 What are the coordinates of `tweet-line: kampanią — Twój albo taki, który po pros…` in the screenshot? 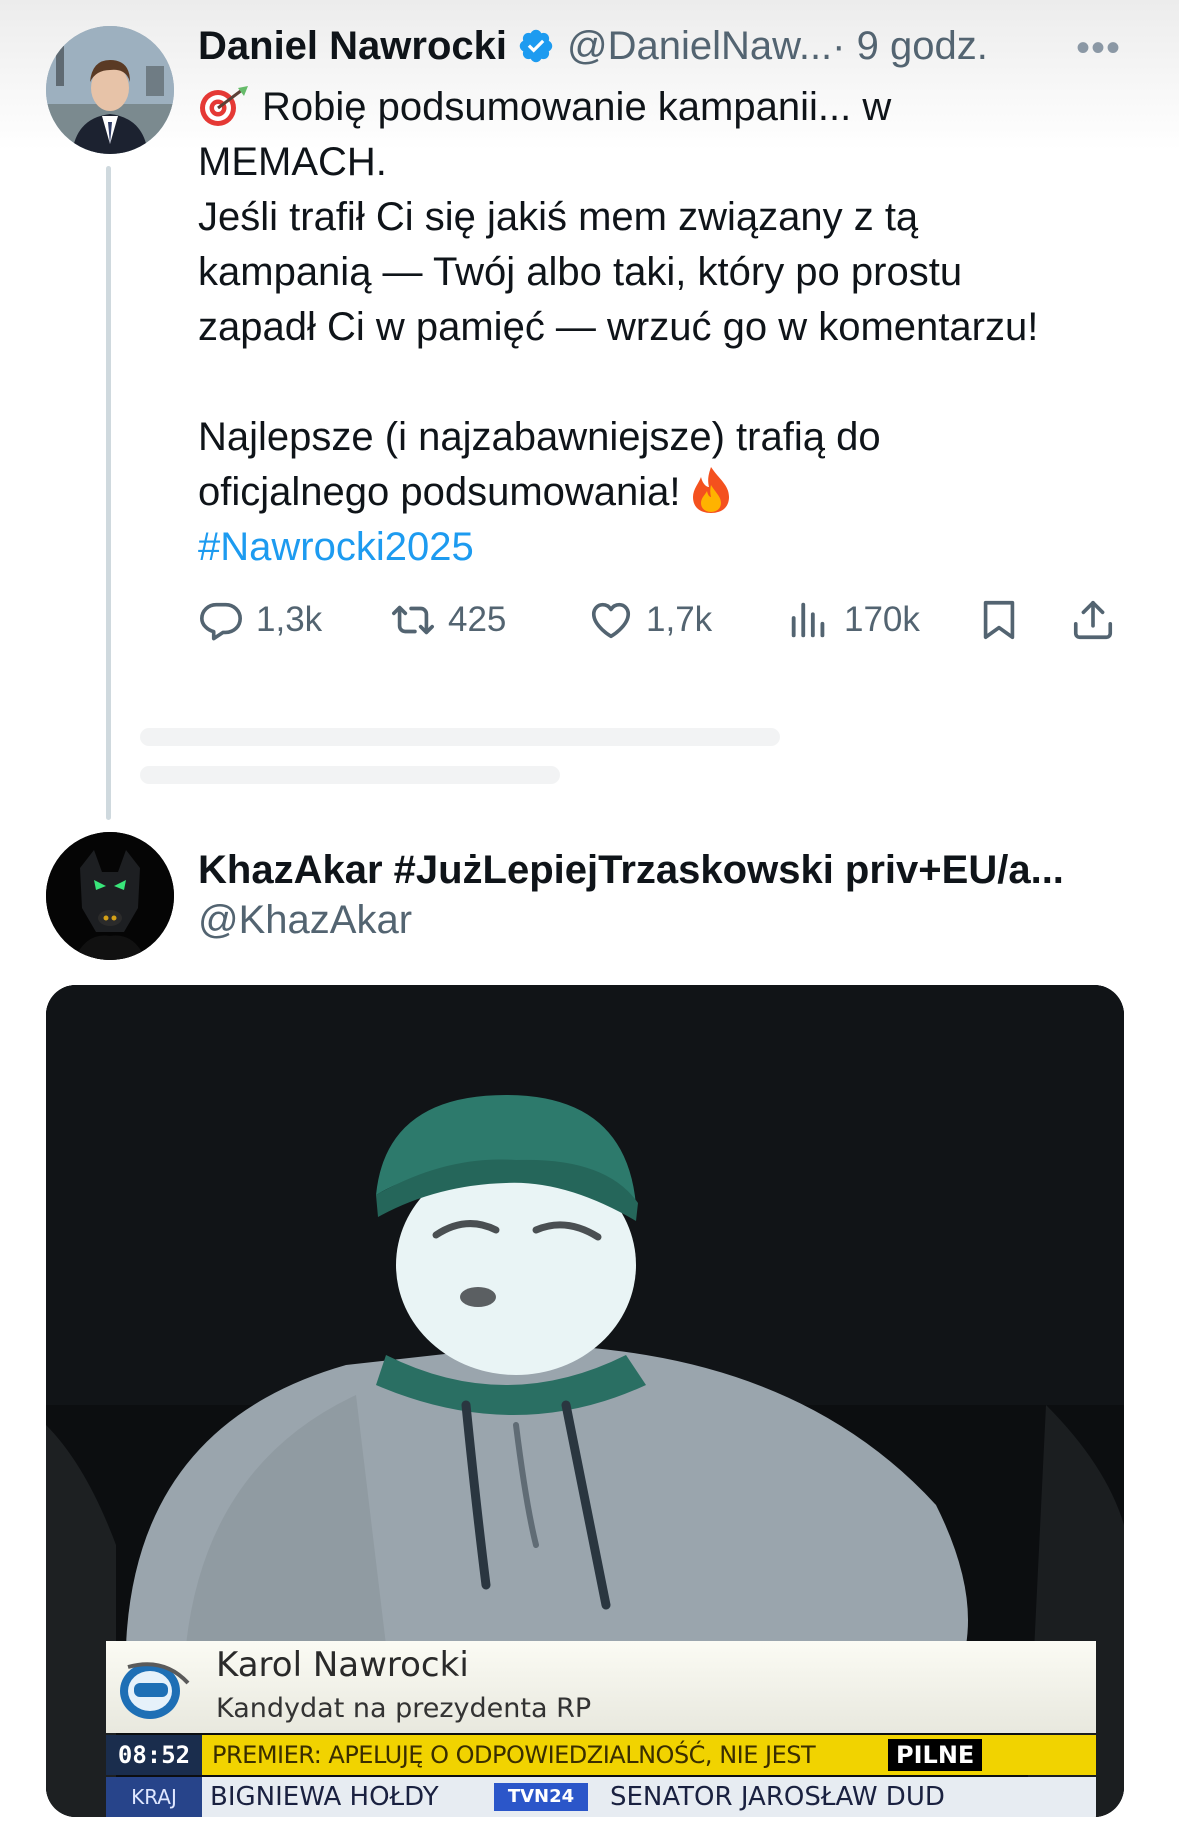 It's located at (580, 272).